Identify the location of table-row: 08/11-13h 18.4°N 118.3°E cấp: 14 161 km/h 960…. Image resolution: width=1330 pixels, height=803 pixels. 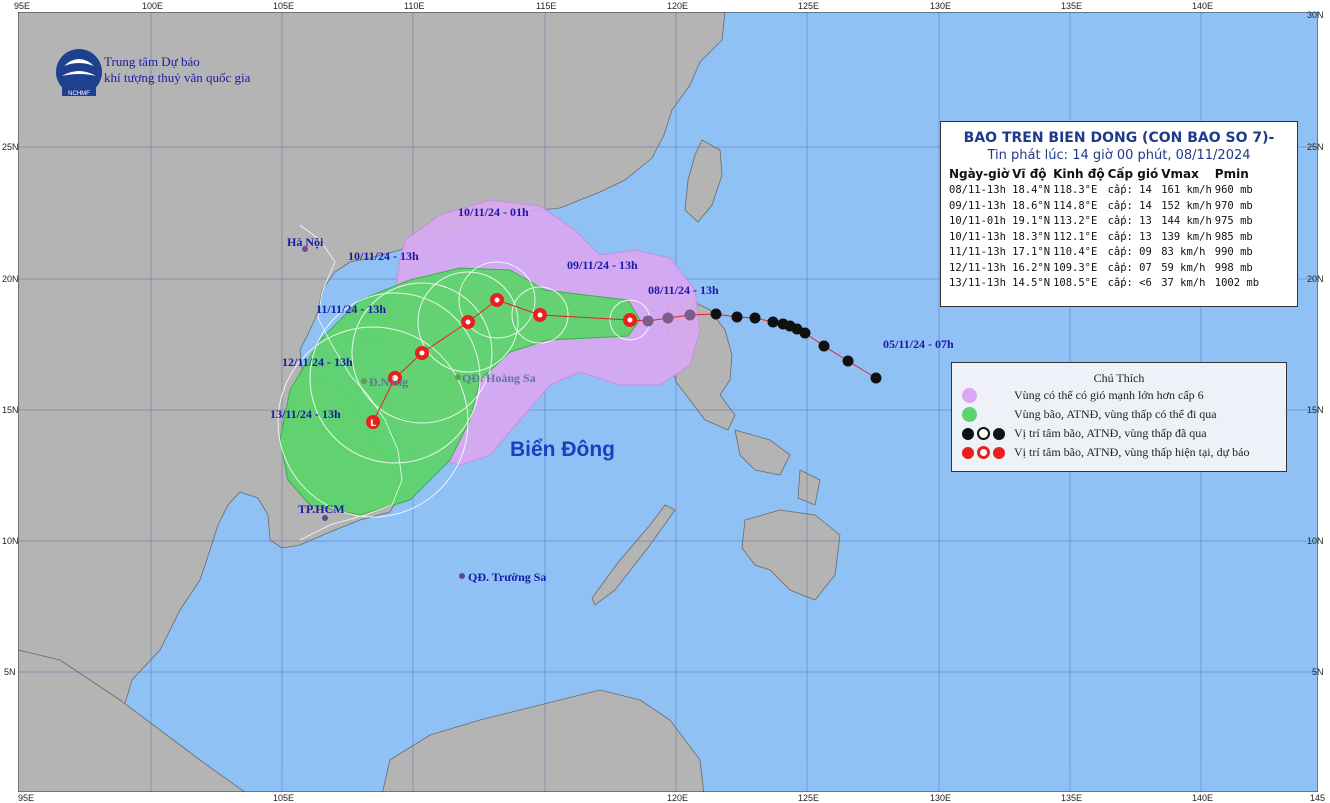
(1101, 190).